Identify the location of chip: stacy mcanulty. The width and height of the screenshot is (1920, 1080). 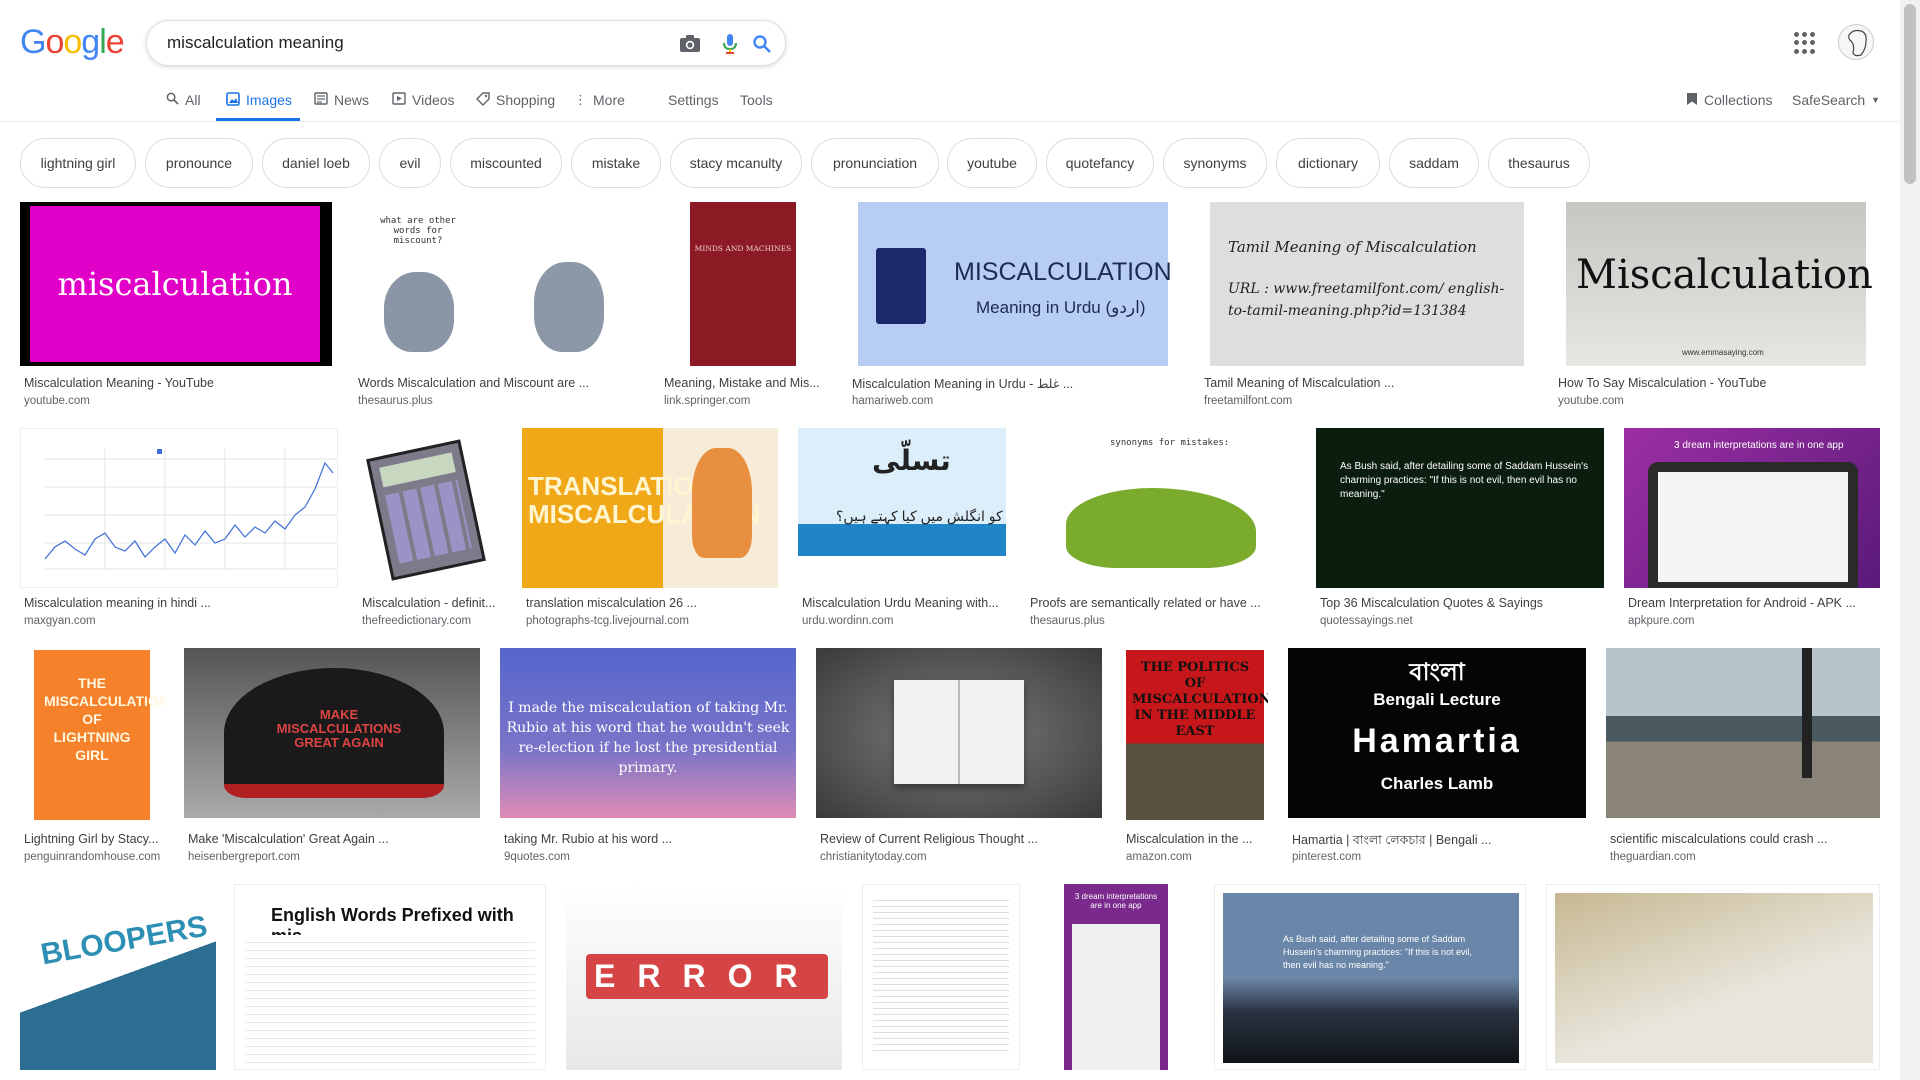
(736, 163).